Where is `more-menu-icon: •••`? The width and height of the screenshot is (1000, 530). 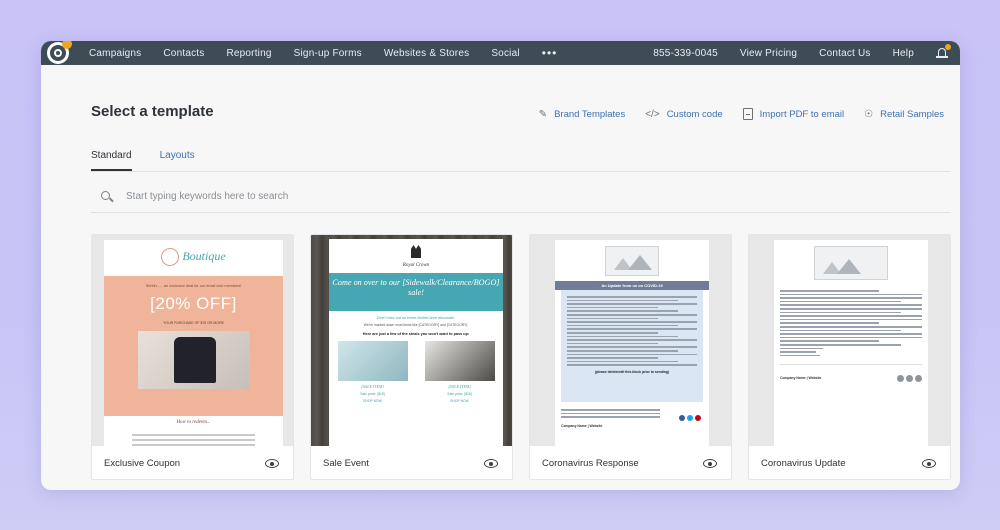
more-menu-icon: ••• is located at coordinates (550, 53).